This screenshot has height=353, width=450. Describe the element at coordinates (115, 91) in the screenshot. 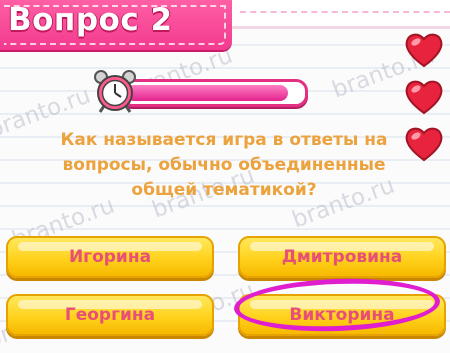

I see `alarm-clock-icon` at that location.